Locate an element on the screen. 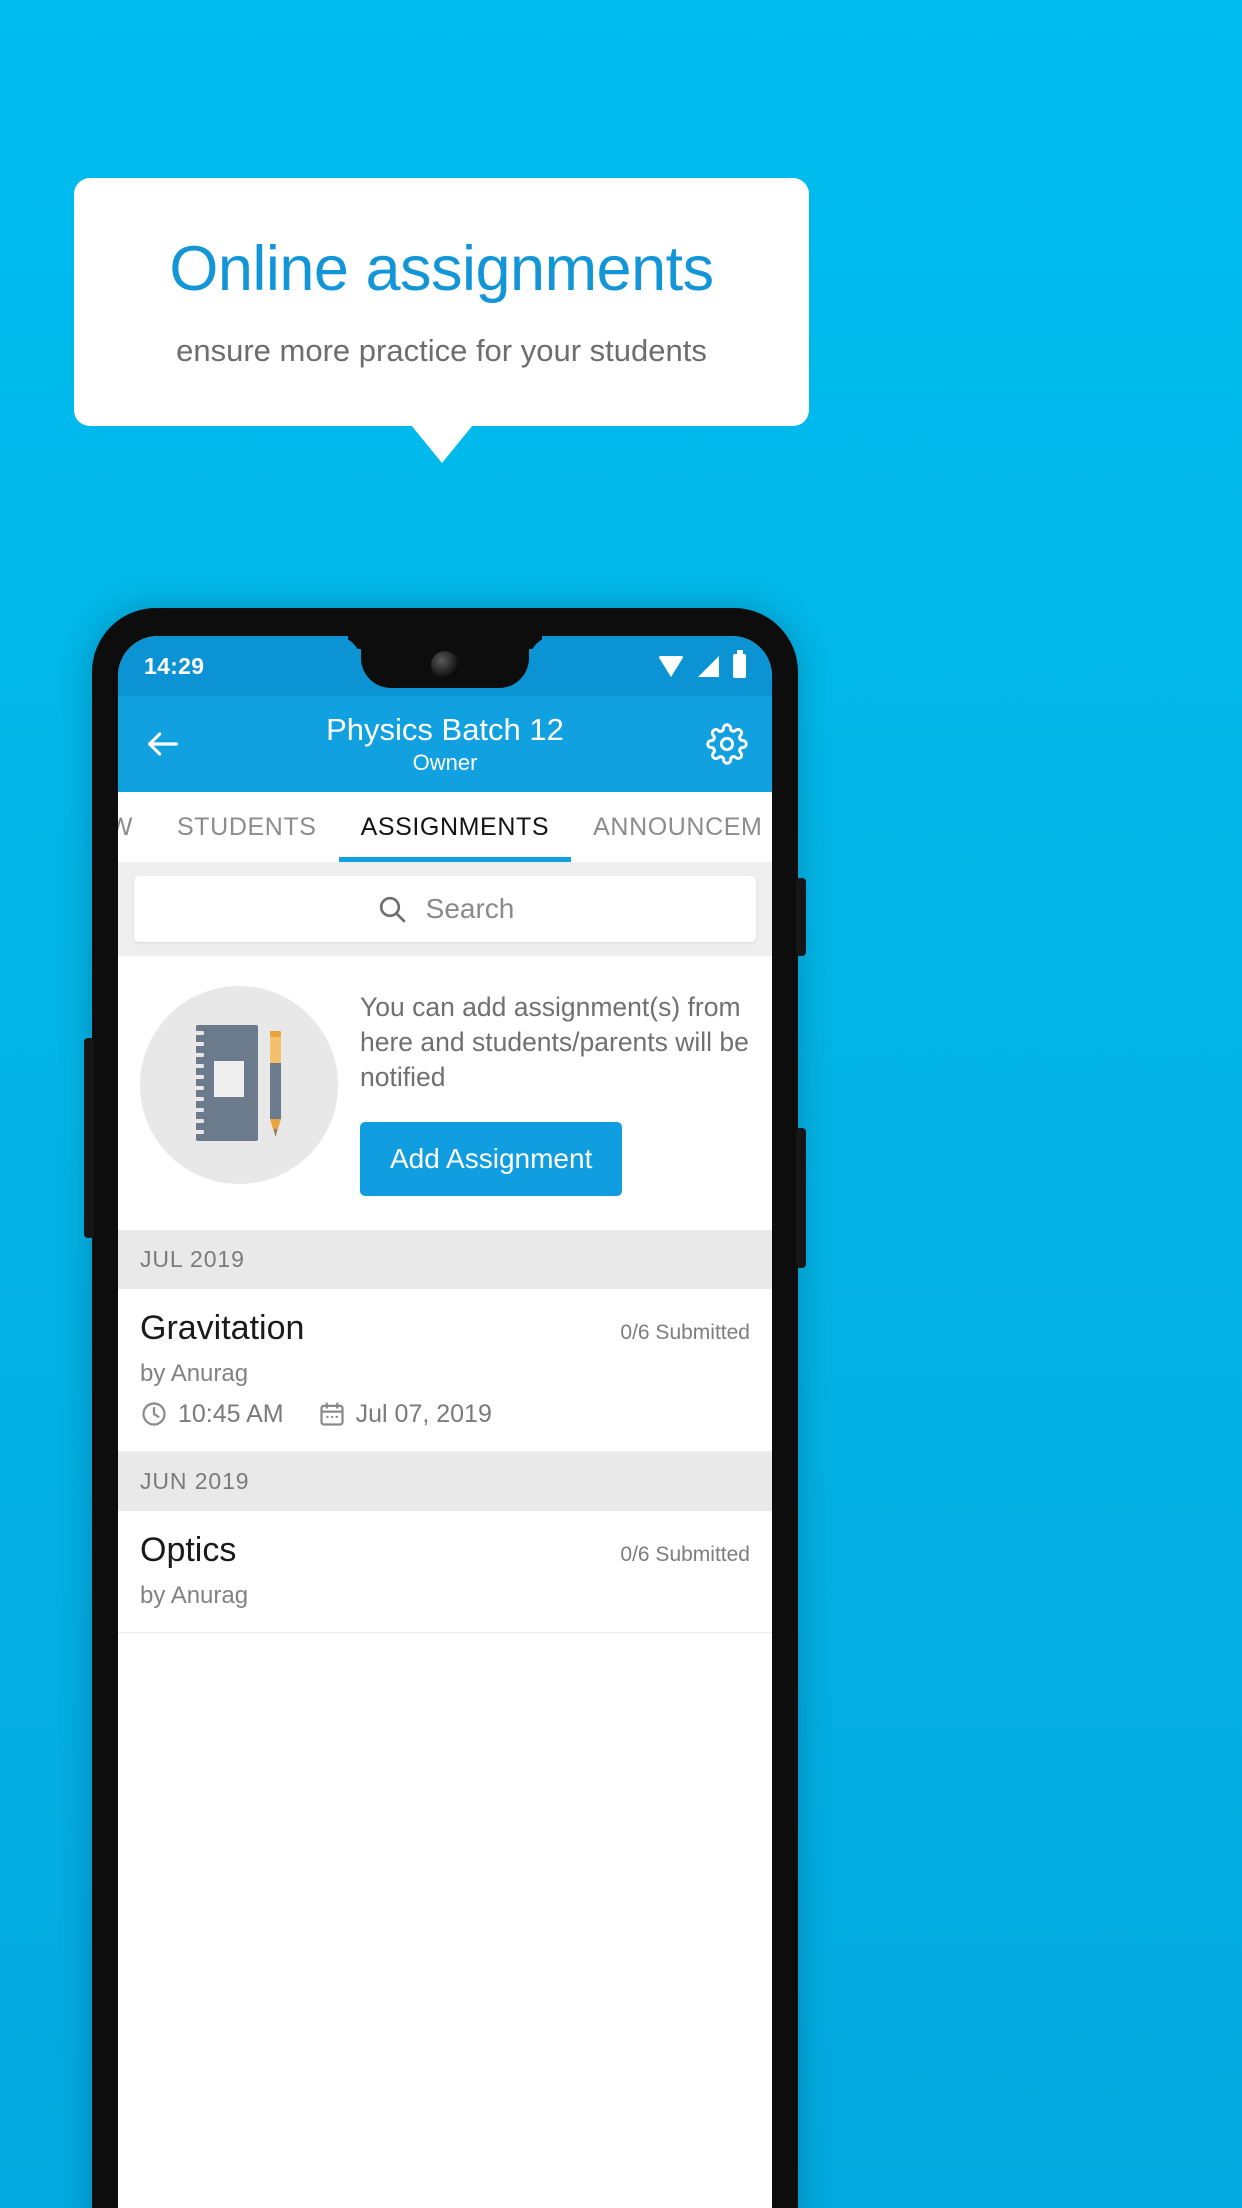 The image size is (1242, 2208). front-camera-icon is located at coordinates (445, 665).